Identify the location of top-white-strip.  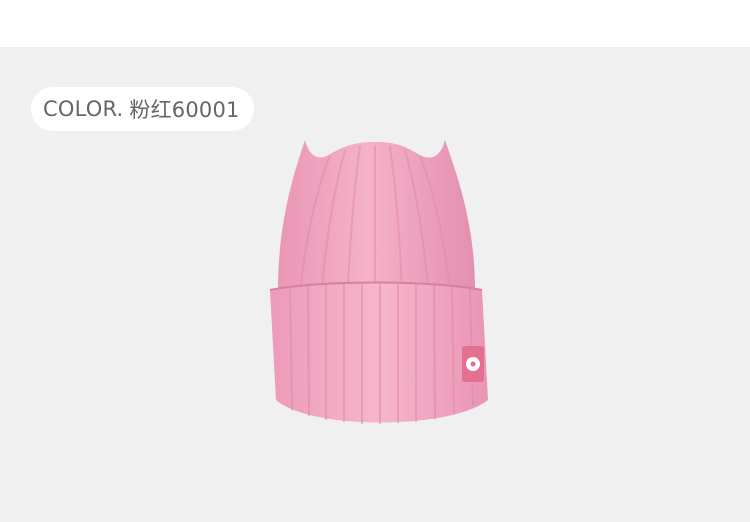
(375, 23).